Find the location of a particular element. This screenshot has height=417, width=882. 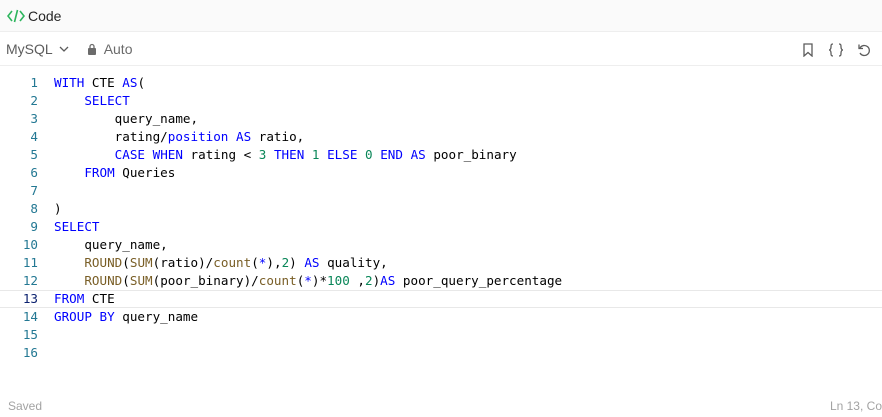

code-line: 16 is located at coordinates (441, 353).